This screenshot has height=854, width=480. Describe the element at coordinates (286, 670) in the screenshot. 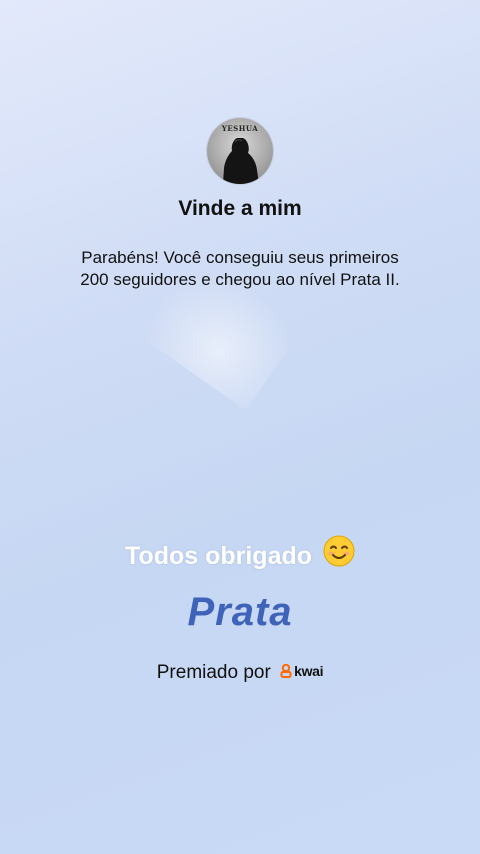

I see `kwai-logo-icon` at that location.